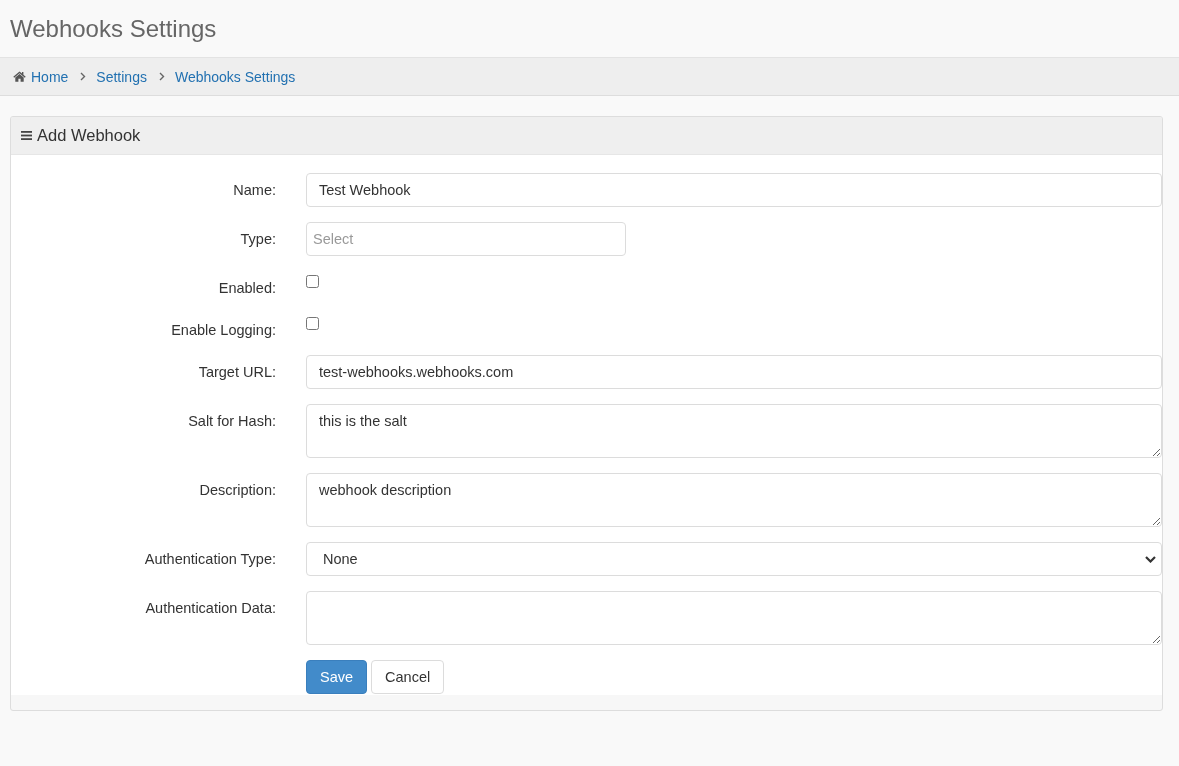  What do you see at coordinates (121, 76) in the screenshot?
I see `breadcrumb-link: Settings` at bounding box center [121, 76].